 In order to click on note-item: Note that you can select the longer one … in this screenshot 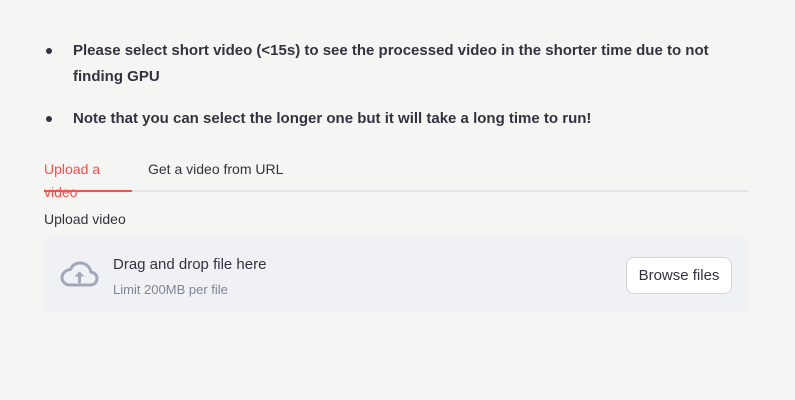, I will do `click(396, 119)`.